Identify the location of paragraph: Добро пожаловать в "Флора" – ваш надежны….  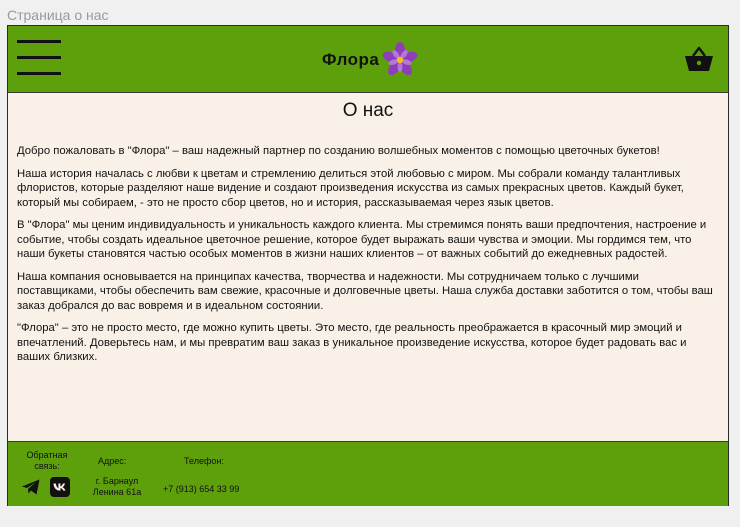
(338, 151).